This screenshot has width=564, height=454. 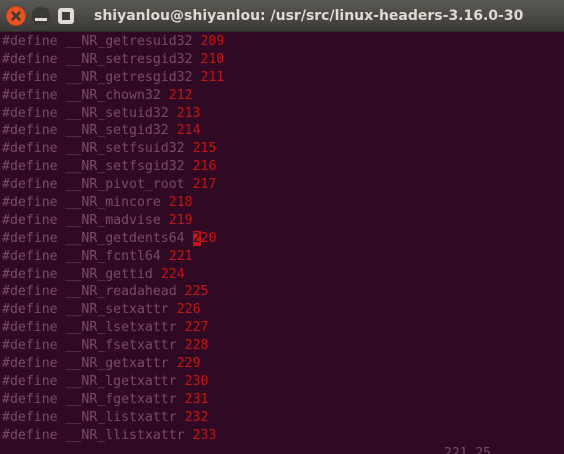 What do you see at coordinates (188, 131) in the screenshot?
I see `syscall-number: 214` at bounding box center [188, 131].